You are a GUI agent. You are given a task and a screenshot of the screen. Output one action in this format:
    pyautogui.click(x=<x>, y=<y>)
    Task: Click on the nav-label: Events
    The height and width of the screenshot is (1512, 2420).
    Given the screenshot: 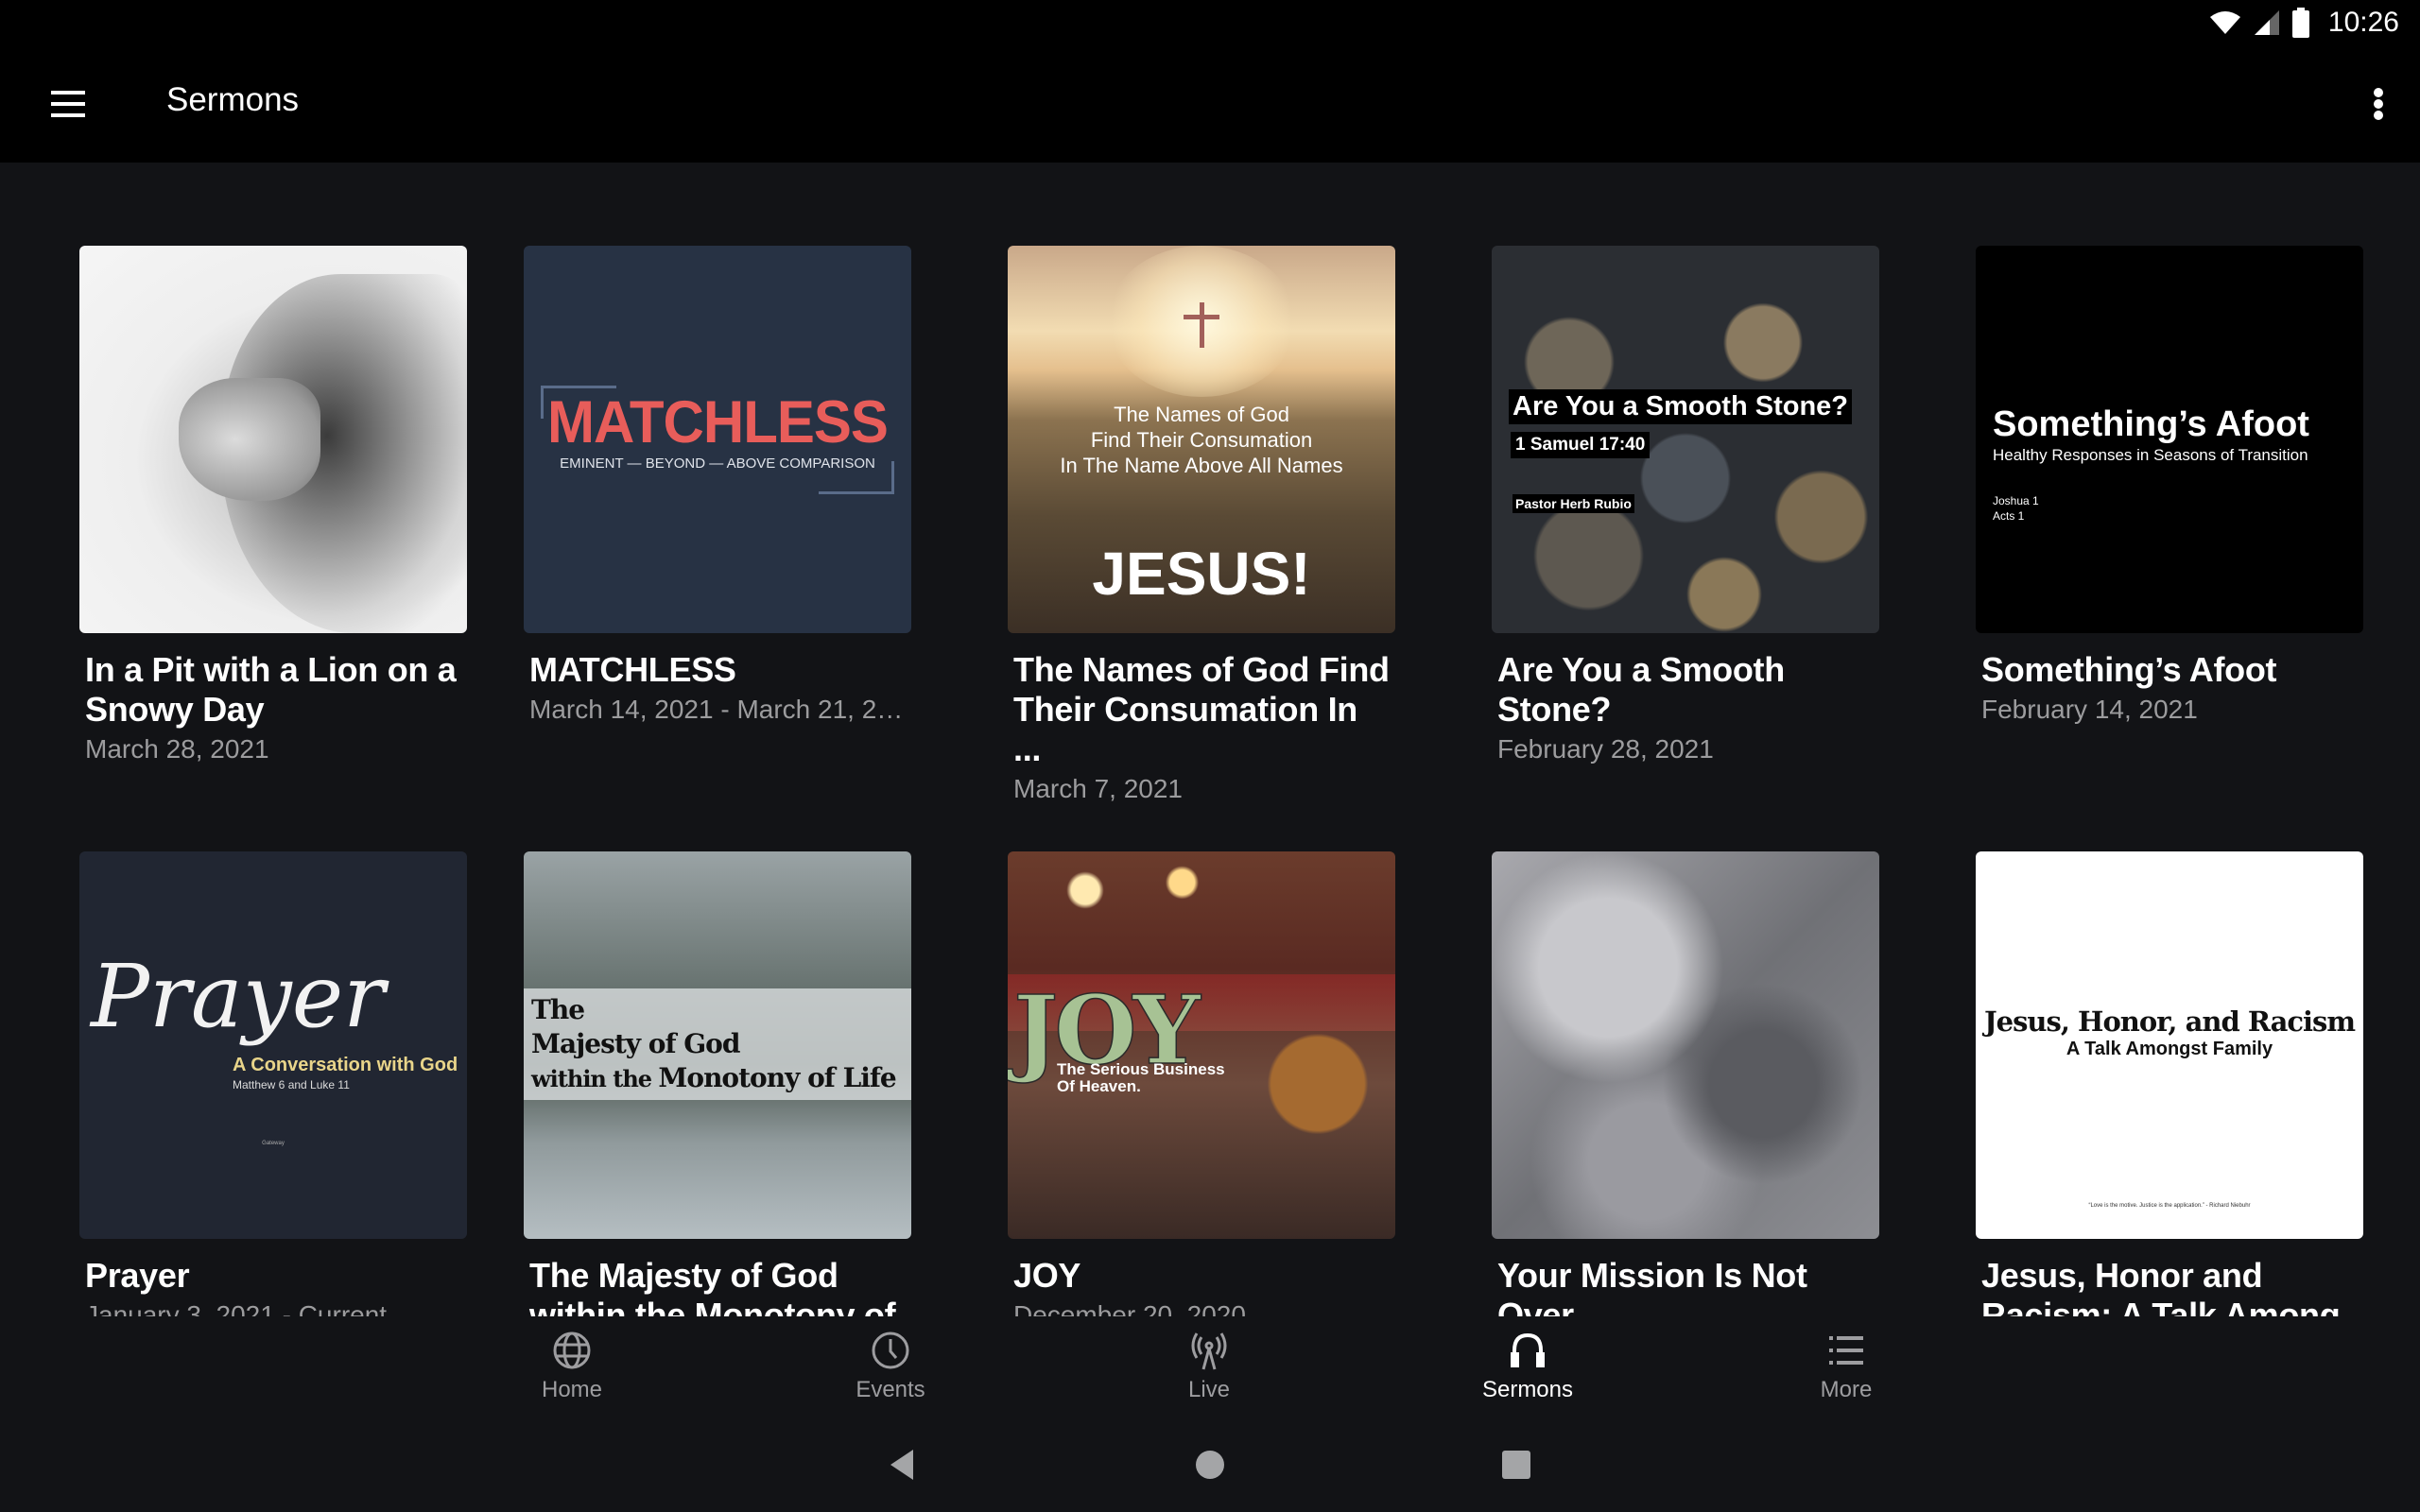 What is the action you would take?
    pyautogui.click(x=890, y=1389)
    